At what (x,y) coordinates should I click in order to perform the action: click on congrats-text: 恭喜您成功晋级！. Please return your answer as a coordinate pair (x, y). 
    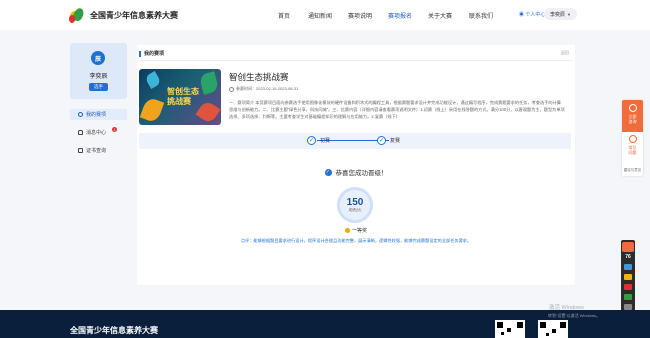
    Looking at the image, I should click on (361, 173).